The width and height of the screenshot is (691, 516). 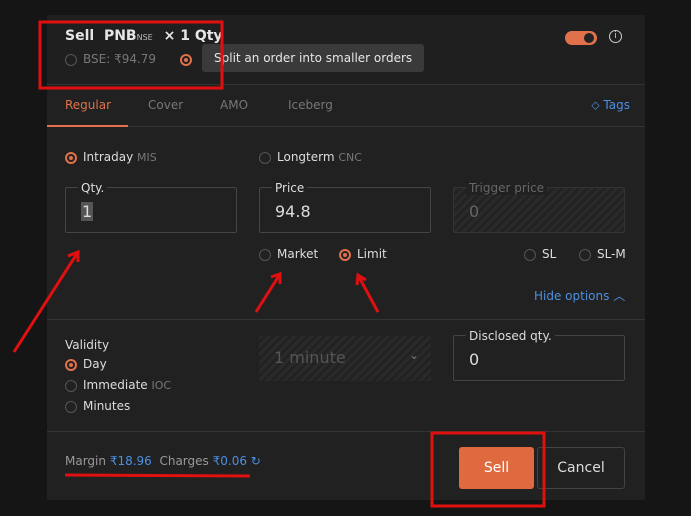 I want to click on price-input: Price 94.8, so click(x=345, y=207).